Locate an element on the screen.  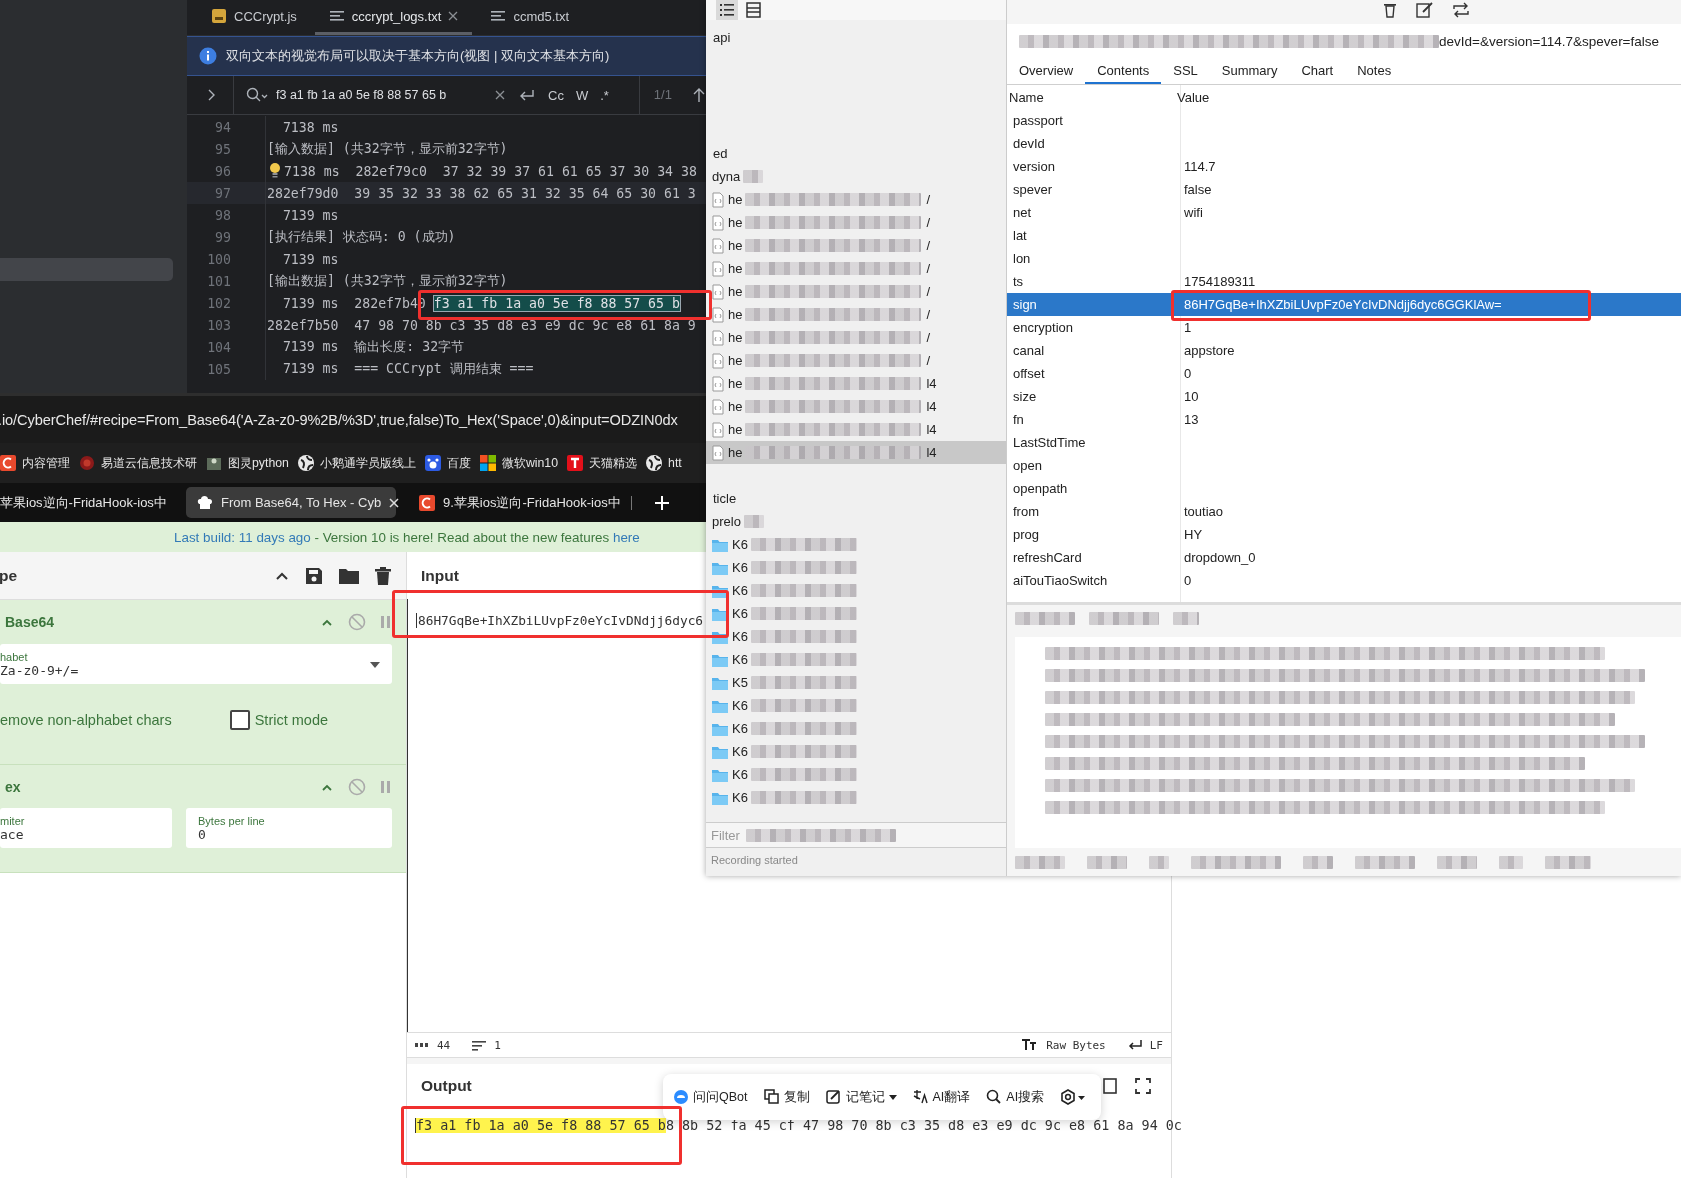
dropdown-field: habet Za-z0-9+/= is located at coordinates (196, 664).